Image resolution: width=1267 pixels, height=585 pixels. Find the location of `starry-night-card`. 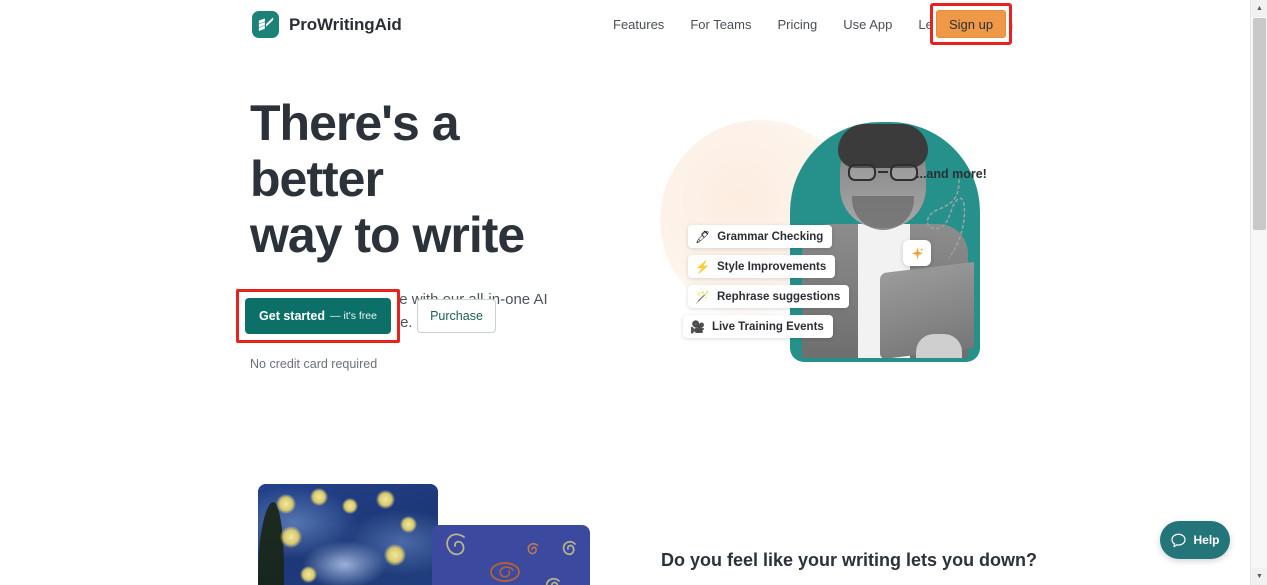

starry-night-card is located at coordinates (348, 534).